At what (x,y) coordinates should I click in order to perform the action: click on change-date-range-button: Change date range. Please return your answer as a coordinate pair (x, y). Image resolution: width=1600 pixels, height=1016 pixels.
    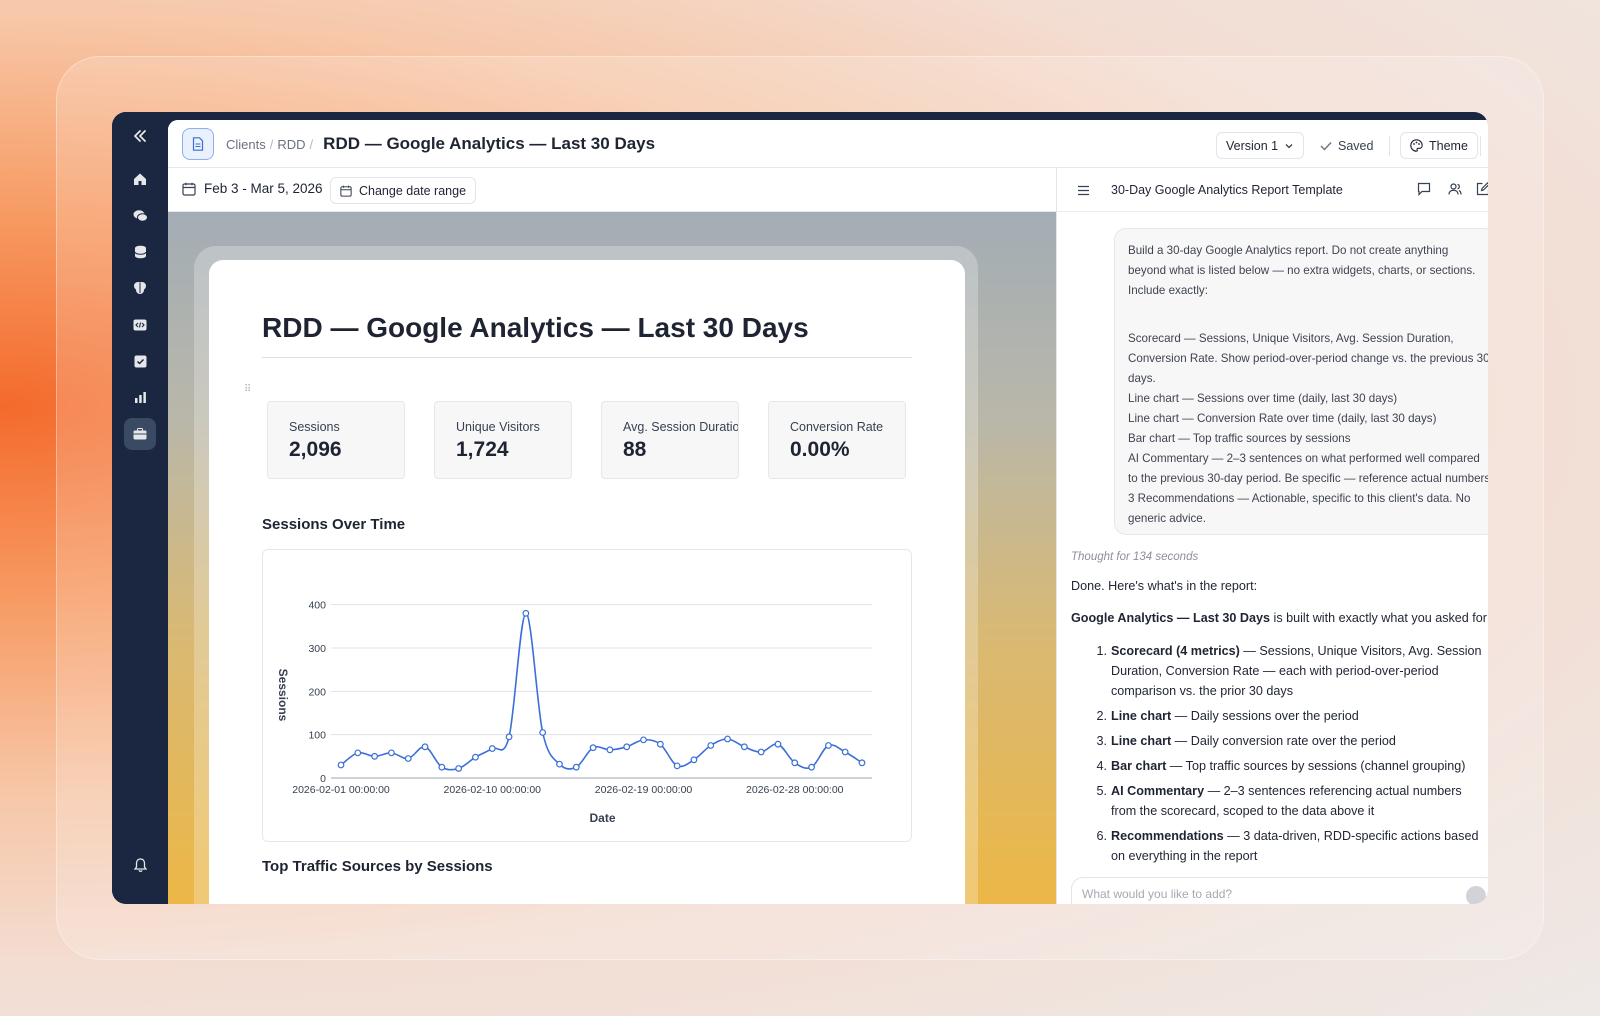
    Looking at the image, I should click on (403, 190).